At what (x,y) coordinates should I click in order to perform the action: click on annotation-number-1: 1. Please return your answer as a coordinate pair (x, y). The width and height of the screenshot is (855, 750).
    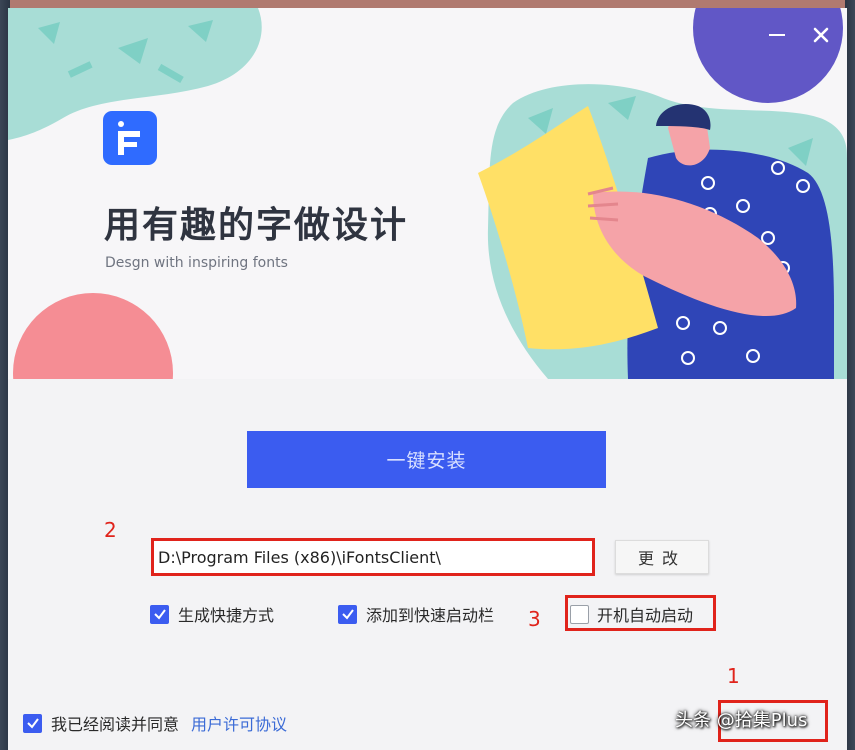
    Looking at the image, I should click on (733, 676).